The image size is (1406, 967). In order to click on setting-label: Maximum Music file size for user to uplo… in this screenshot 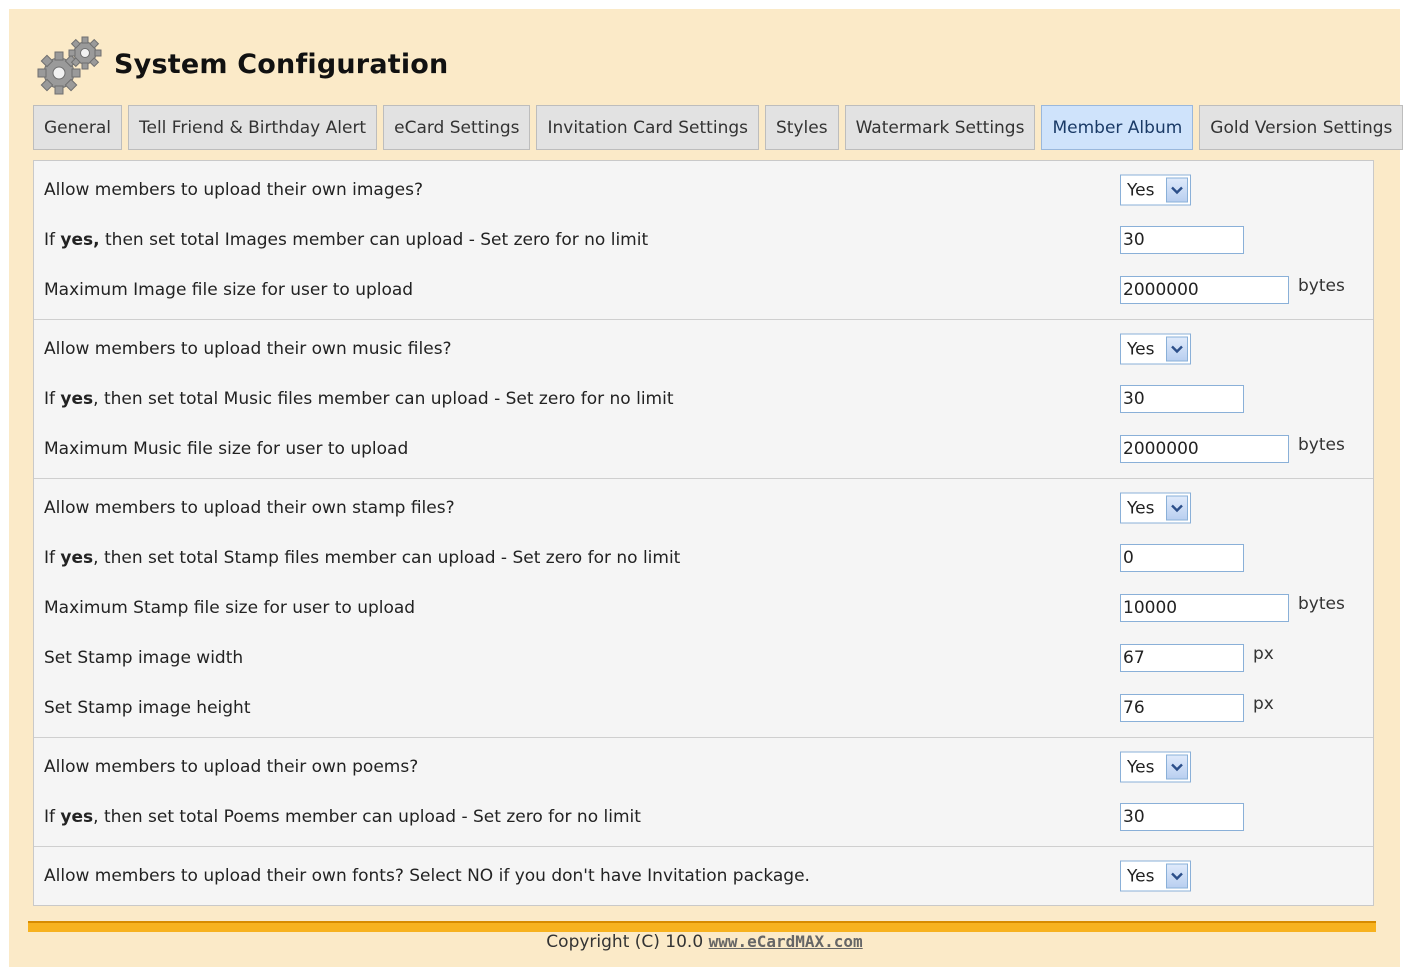, I will do `click(226, 449)`.